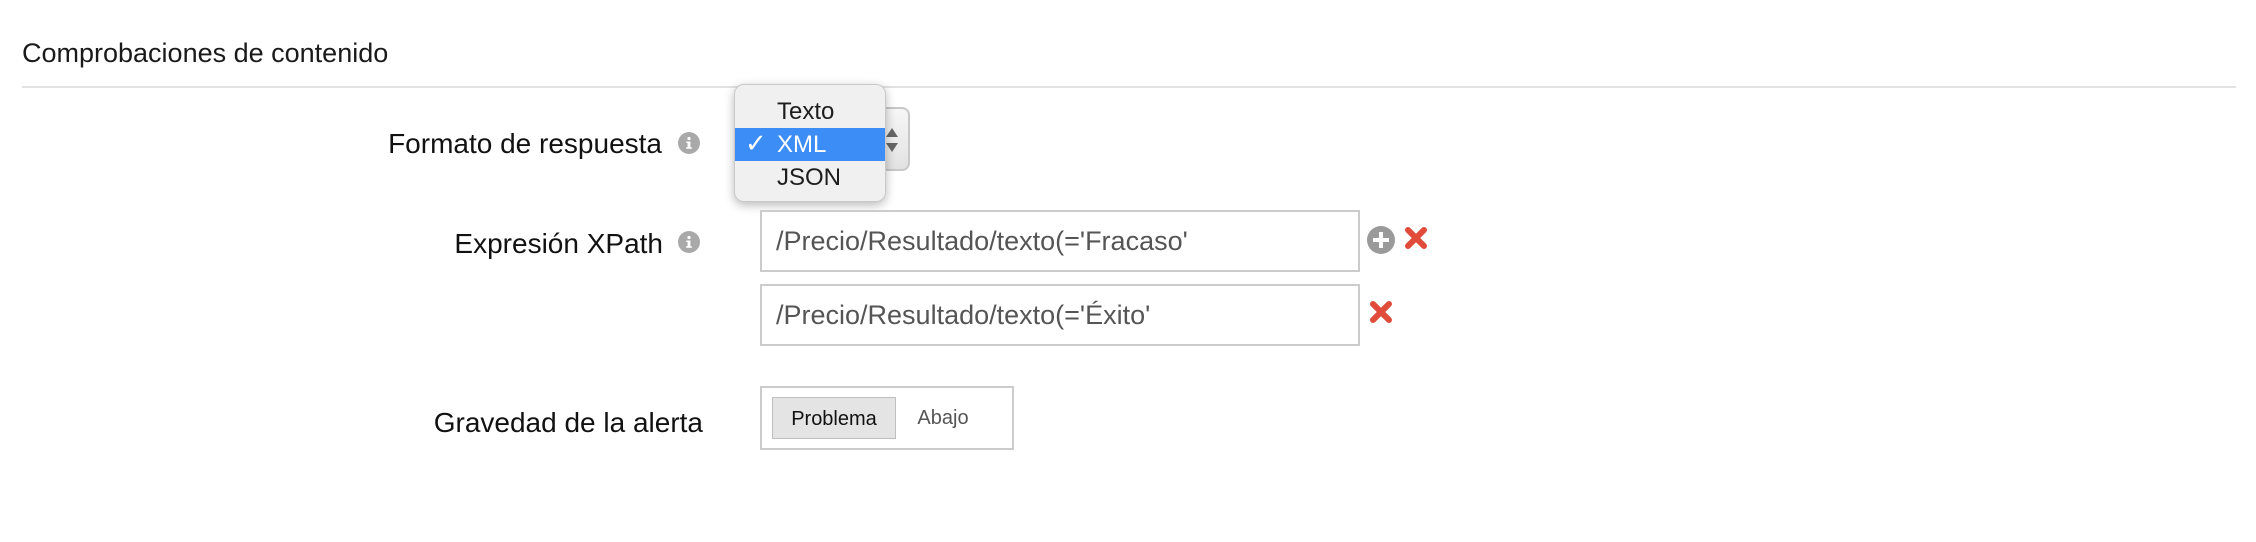 The image size is (2256, 542). Describe the element at coordinates (558, 243) in the screenshot. I see `xpath-label: Expresión XPath` at that location.